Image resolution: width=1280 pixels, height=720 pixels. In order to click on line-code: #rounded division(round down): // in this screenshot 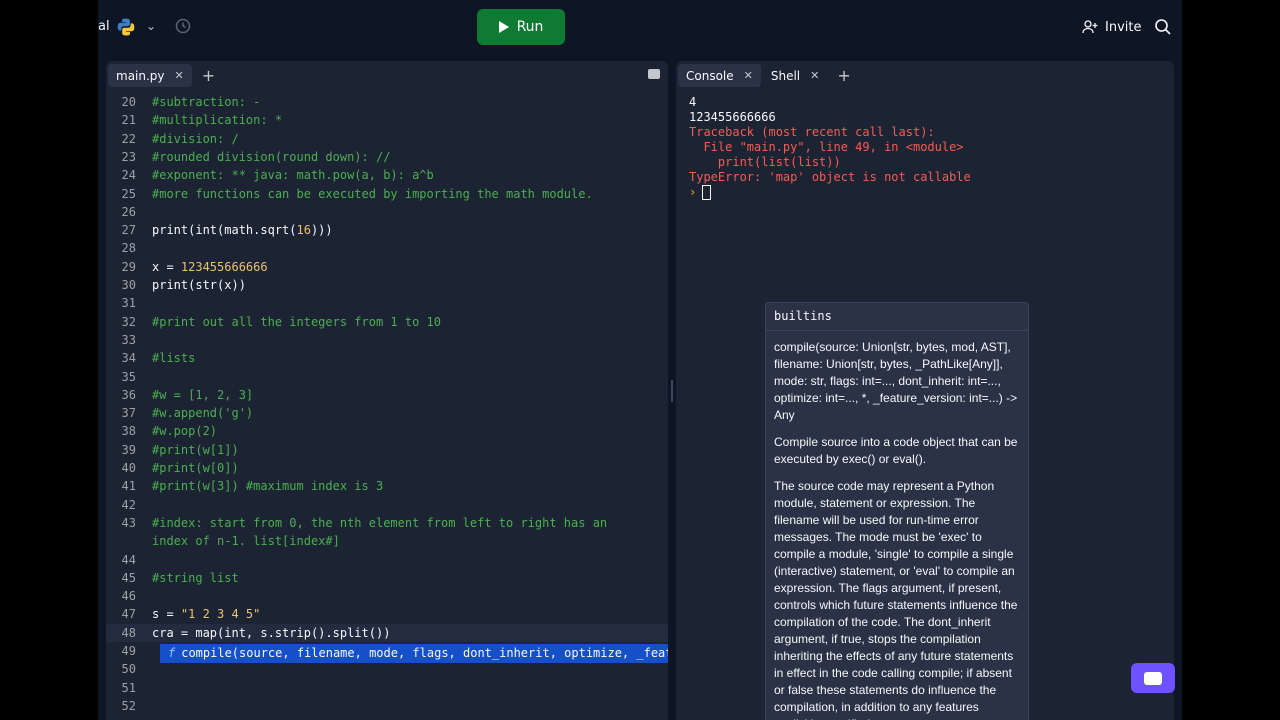, I will do `click(271, 157)`.